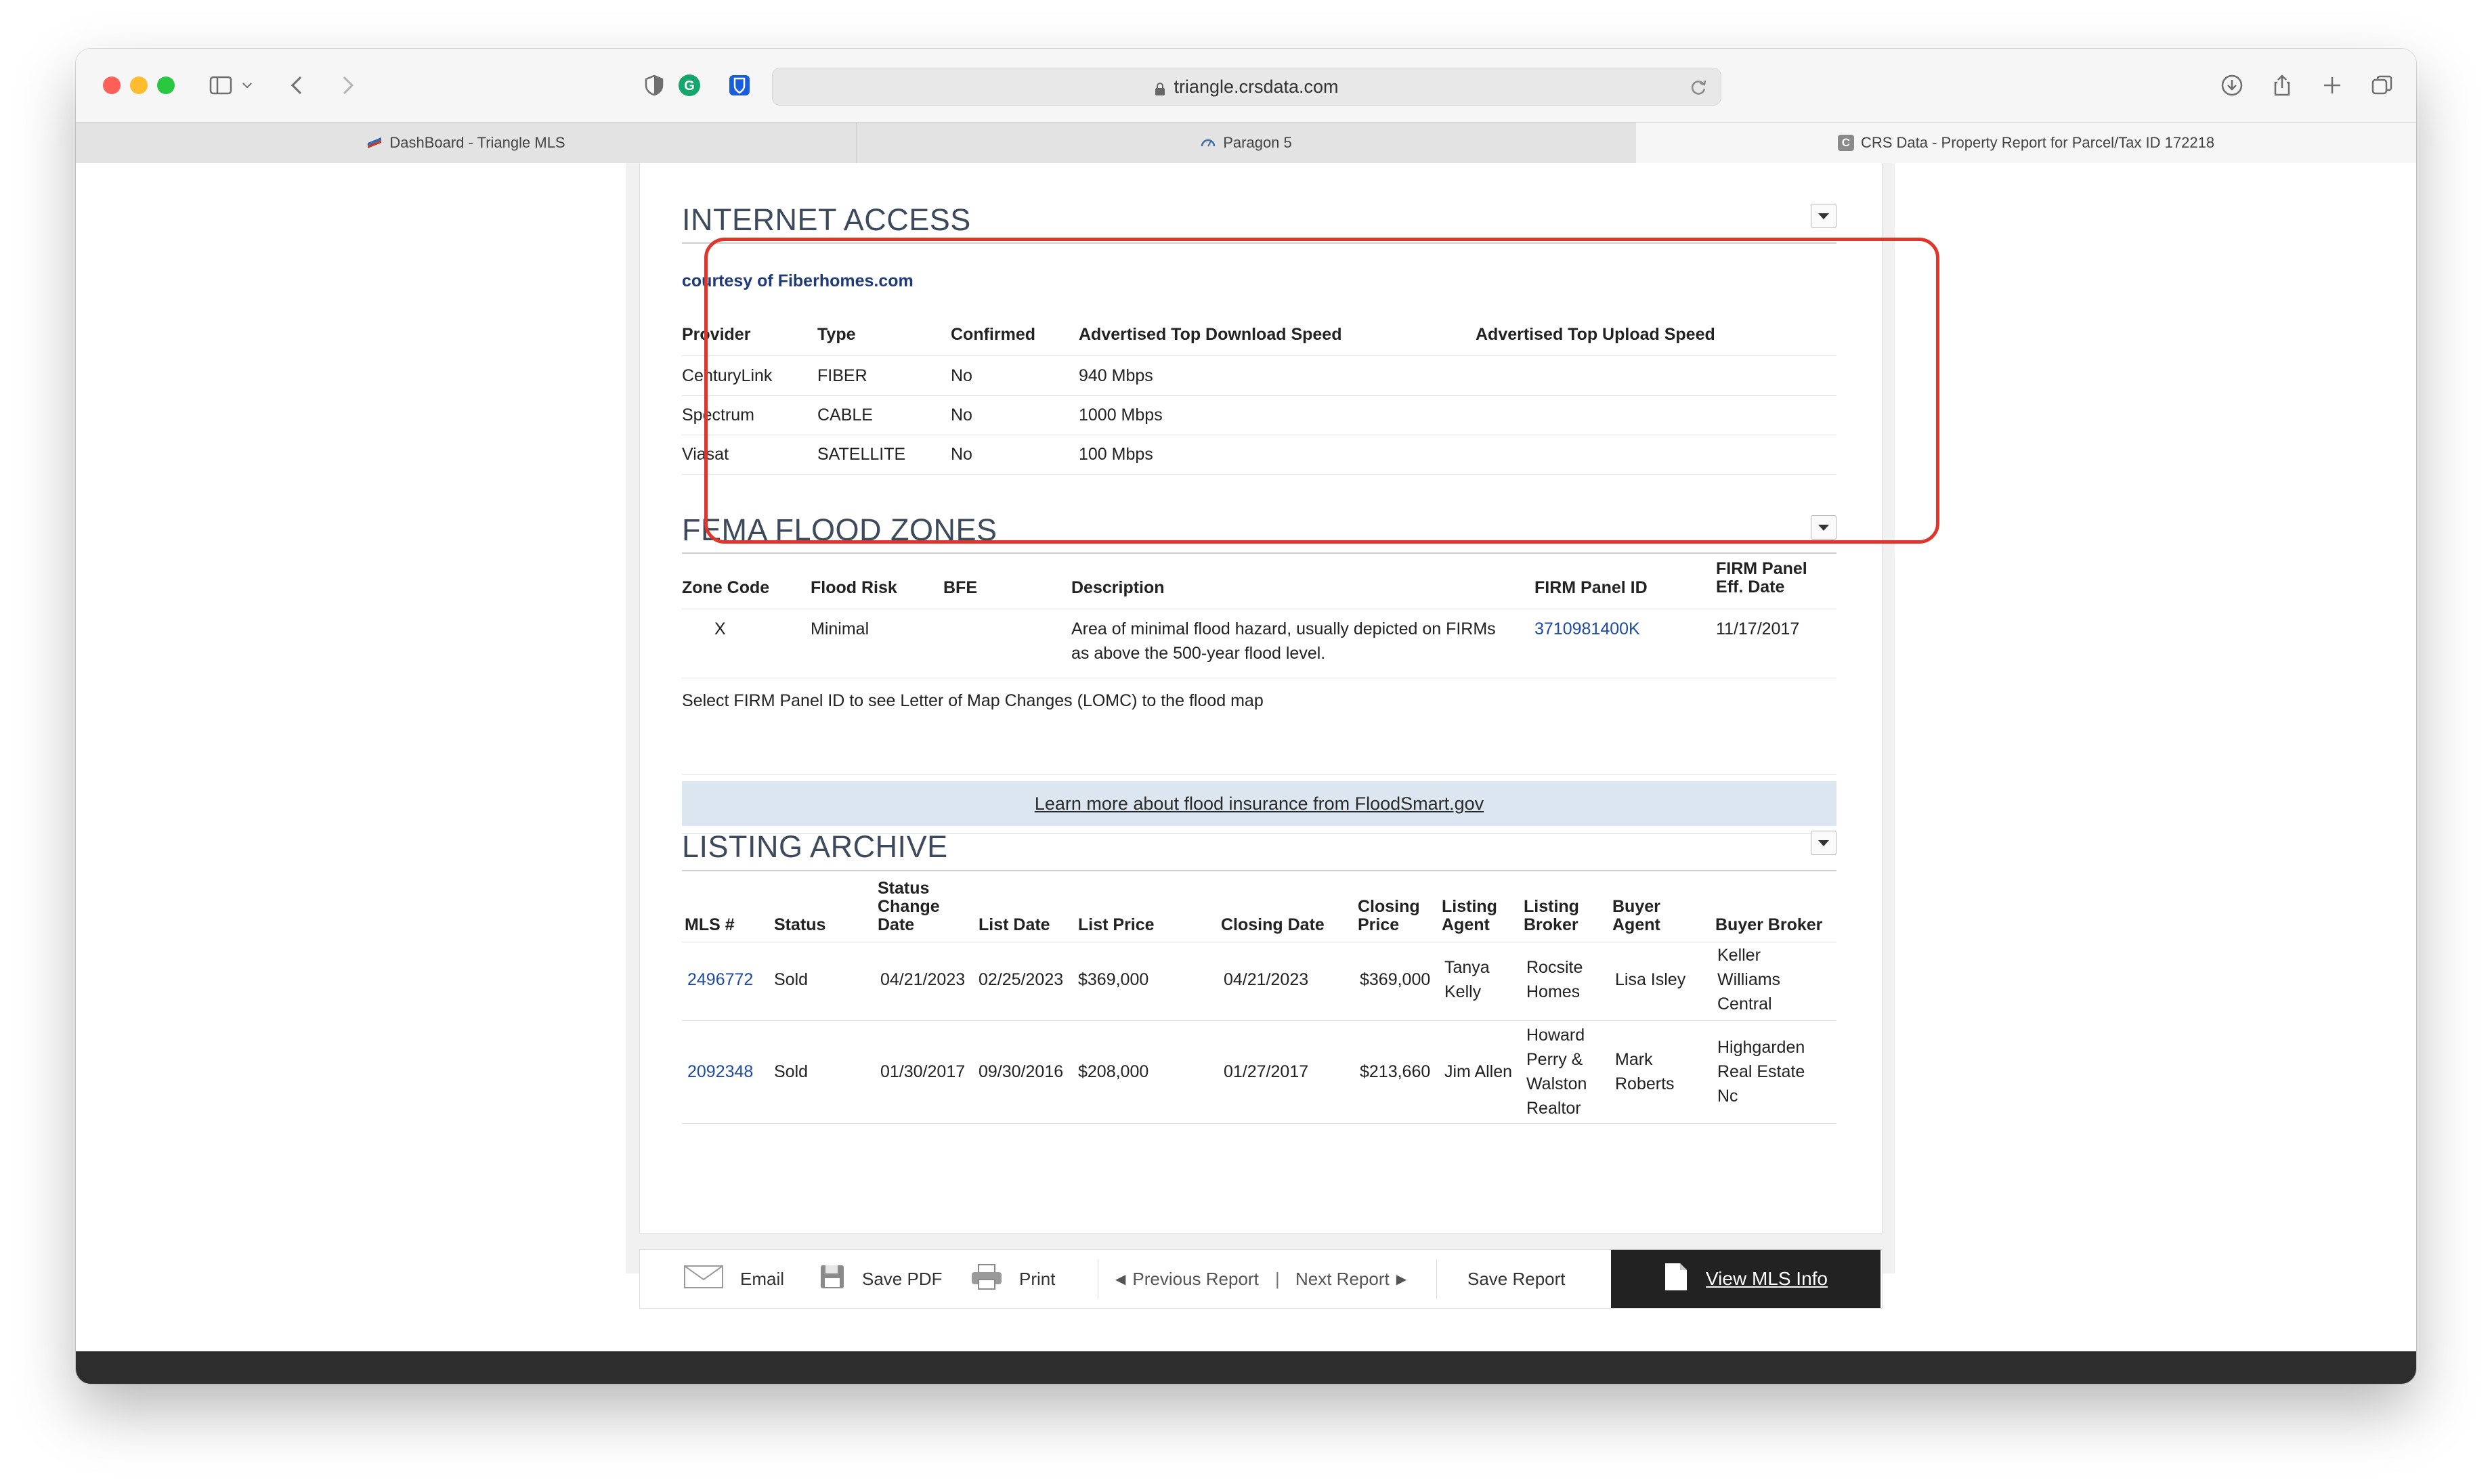 The image size is (2492, 1484). What do you see at coordinates (1266, 1071) in the screenshot?
I see `closing-date-cell: 01/27/2017` at bounding box center [1266, 1071].